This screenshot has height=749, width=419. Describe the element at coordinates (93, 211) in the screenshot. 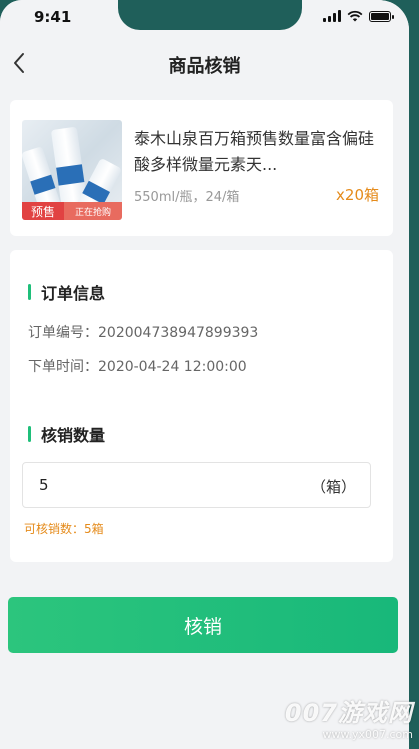

I see `selling-badge: 正在抢购` at that location.